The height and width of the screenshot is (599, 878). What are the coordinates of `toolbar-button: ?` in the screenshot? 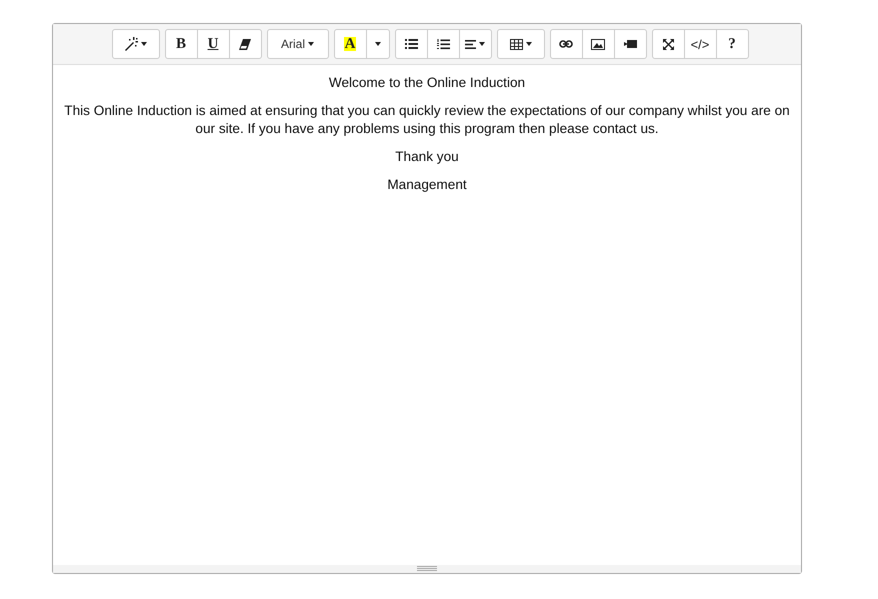 It's located at (732, 44).